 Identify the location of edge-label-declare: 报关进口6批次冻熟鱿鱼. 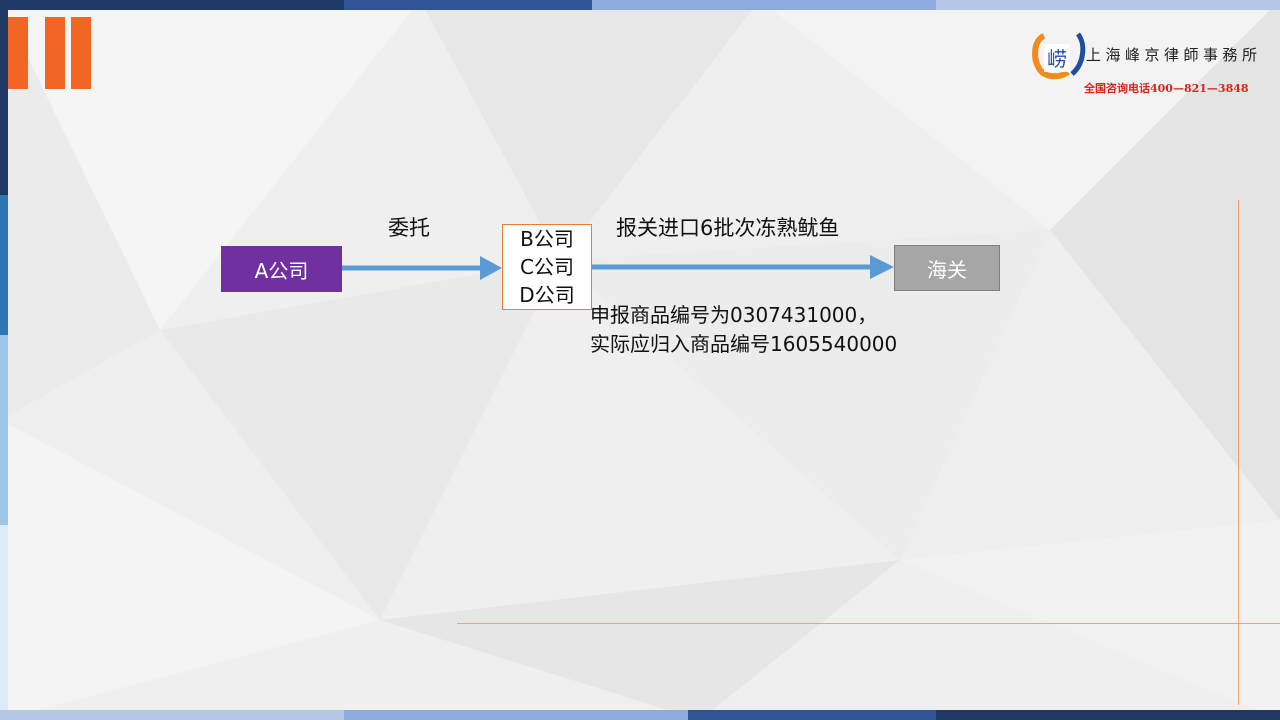
(728, 228).